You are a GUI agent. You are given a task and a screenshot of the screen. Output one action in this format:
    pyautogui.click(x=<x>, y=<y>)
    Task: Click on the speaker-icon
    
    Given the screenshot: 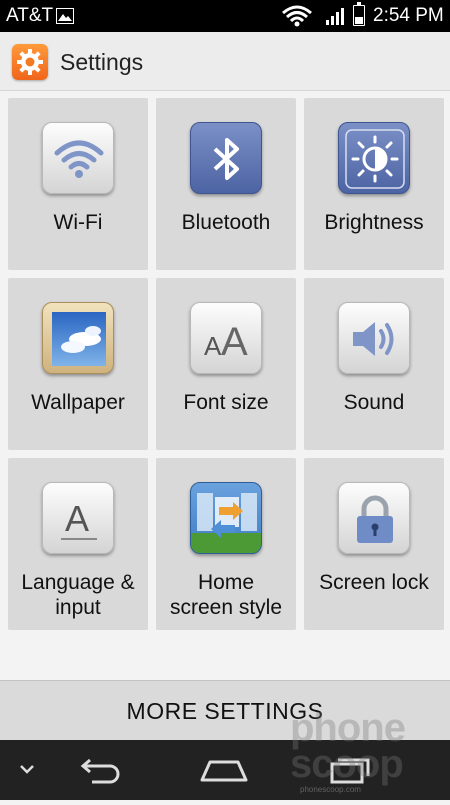 What is the action you would take?
    pyautogui.click(x=374, y=338)
    